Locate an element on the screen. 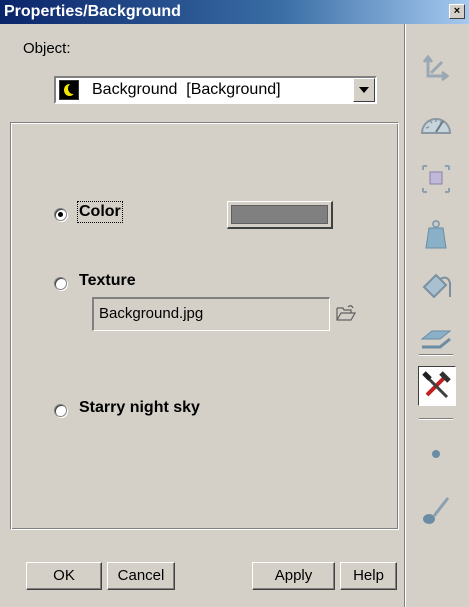 Image resolution: width=469 pixels, height=607 pixels. texture-radio-label: Texture is located at coordinates (107, 281).